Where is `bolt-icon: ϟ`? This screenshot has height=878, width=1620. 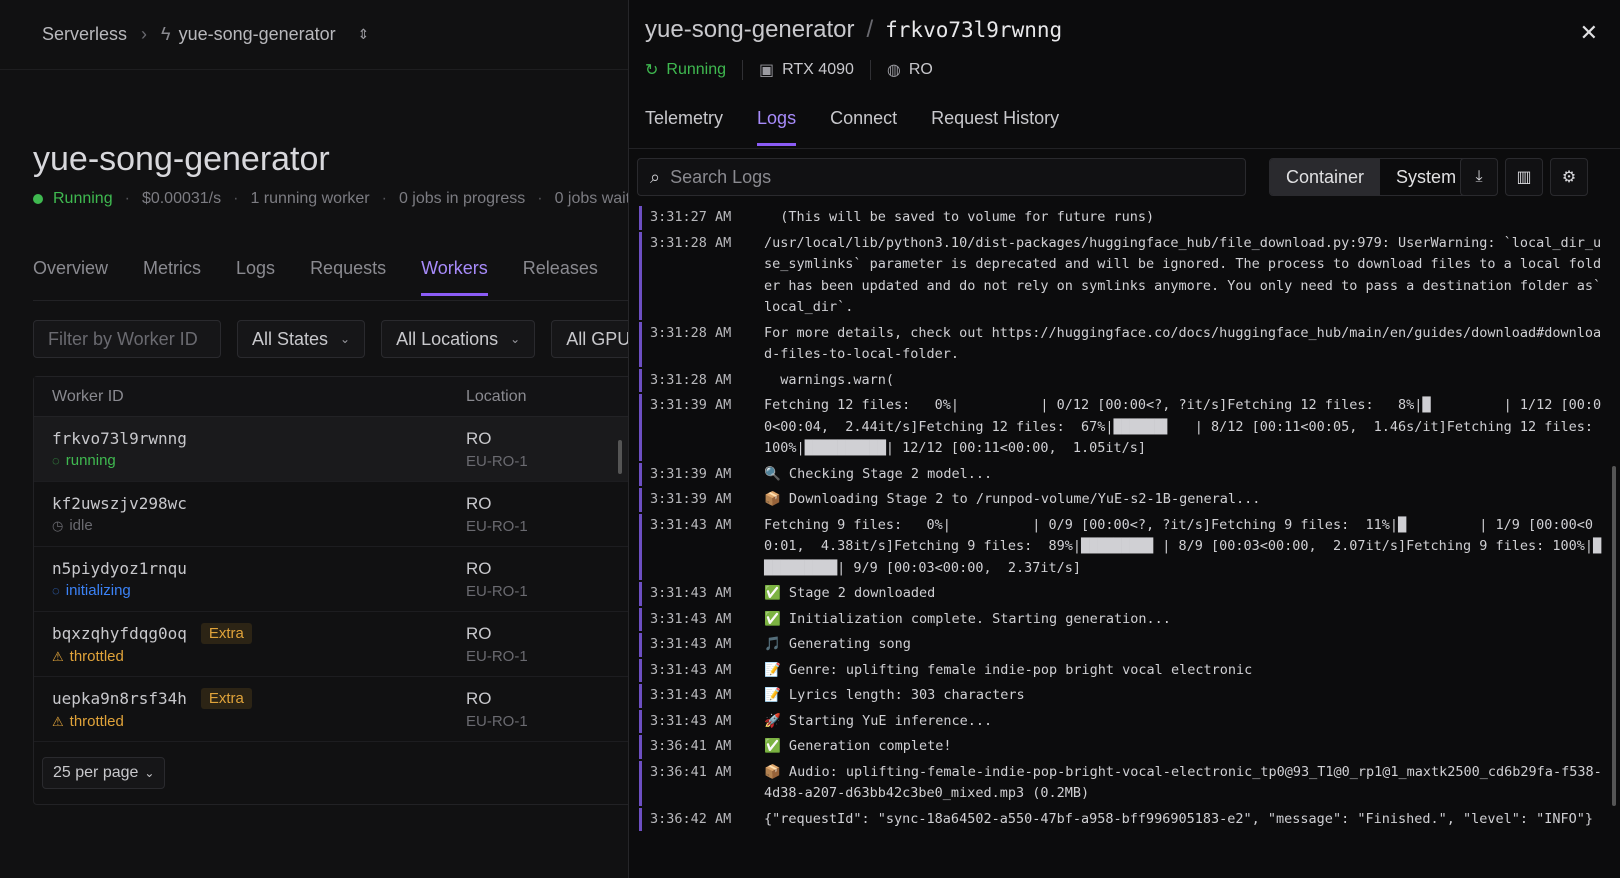 bolt-icon: ϟ is located at coordinates (166, 34).